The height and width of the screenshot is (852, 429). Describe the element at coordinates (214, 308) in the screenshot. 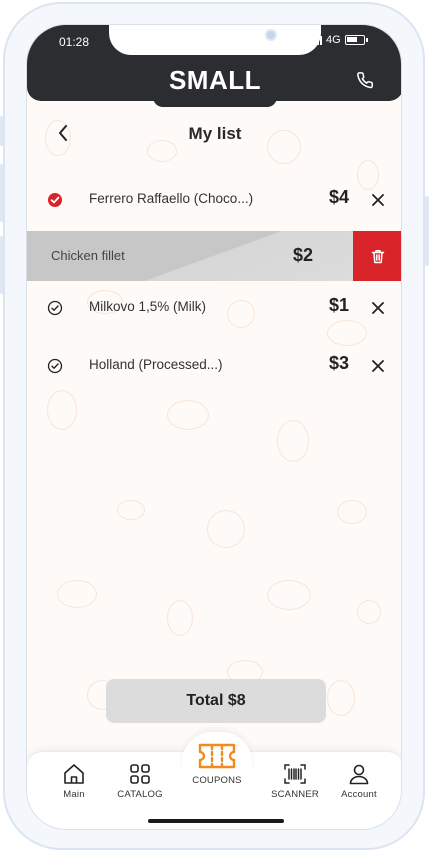

I see `list-item: Milkovo 1,5% (Milk) $1` at that location.